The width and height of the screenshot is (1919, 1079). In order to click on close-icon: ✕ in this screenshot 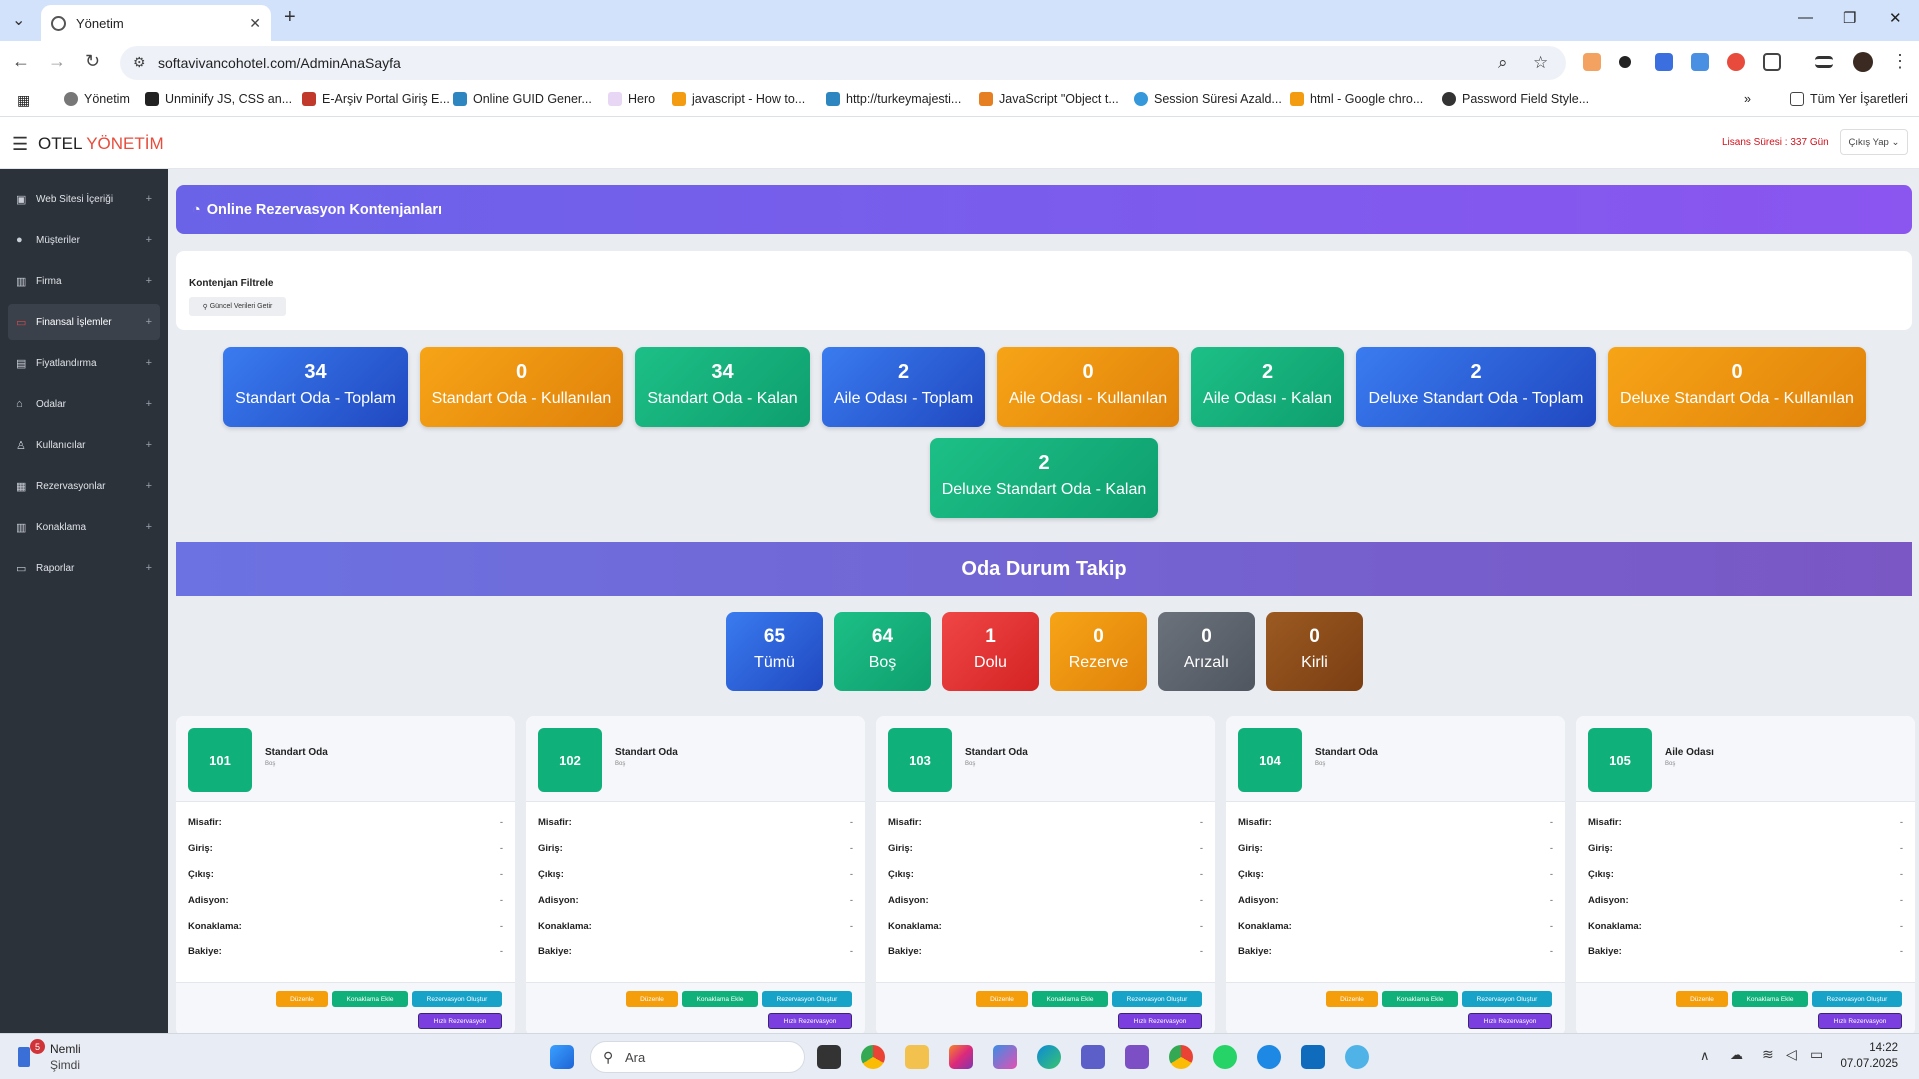, I will do `click(255, 23)`.